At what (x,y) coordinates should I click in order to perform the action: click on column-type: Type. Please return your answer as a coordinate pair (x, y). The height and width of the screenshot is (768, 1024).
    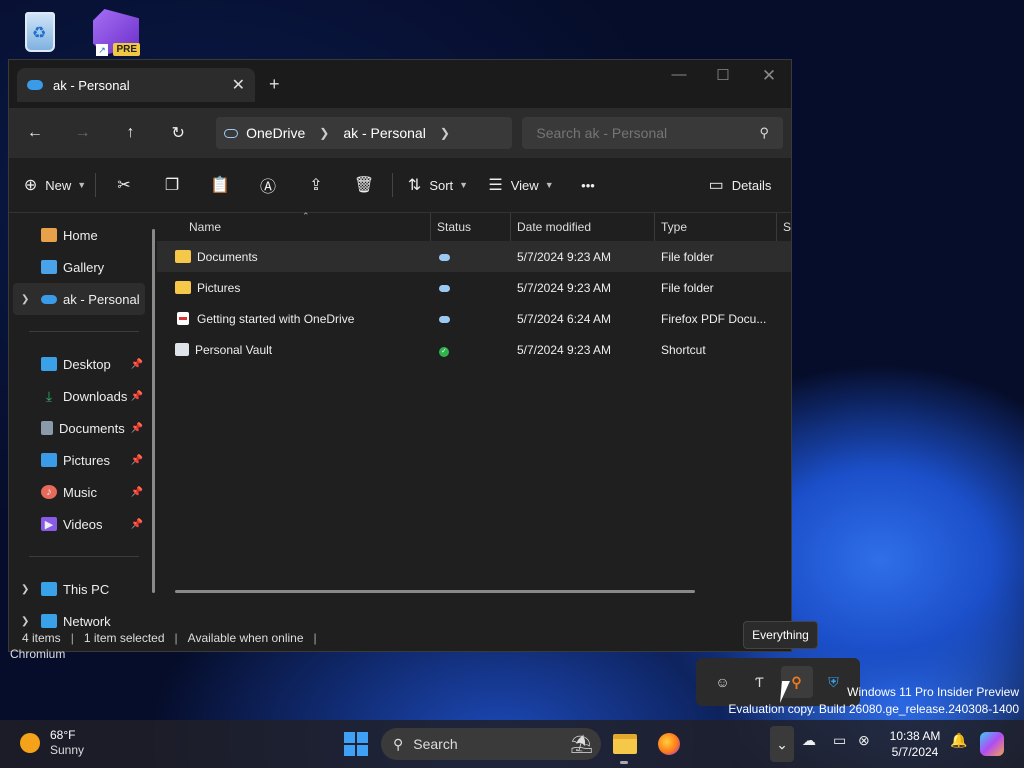
    Looking at the image, I should click on (716, 227).